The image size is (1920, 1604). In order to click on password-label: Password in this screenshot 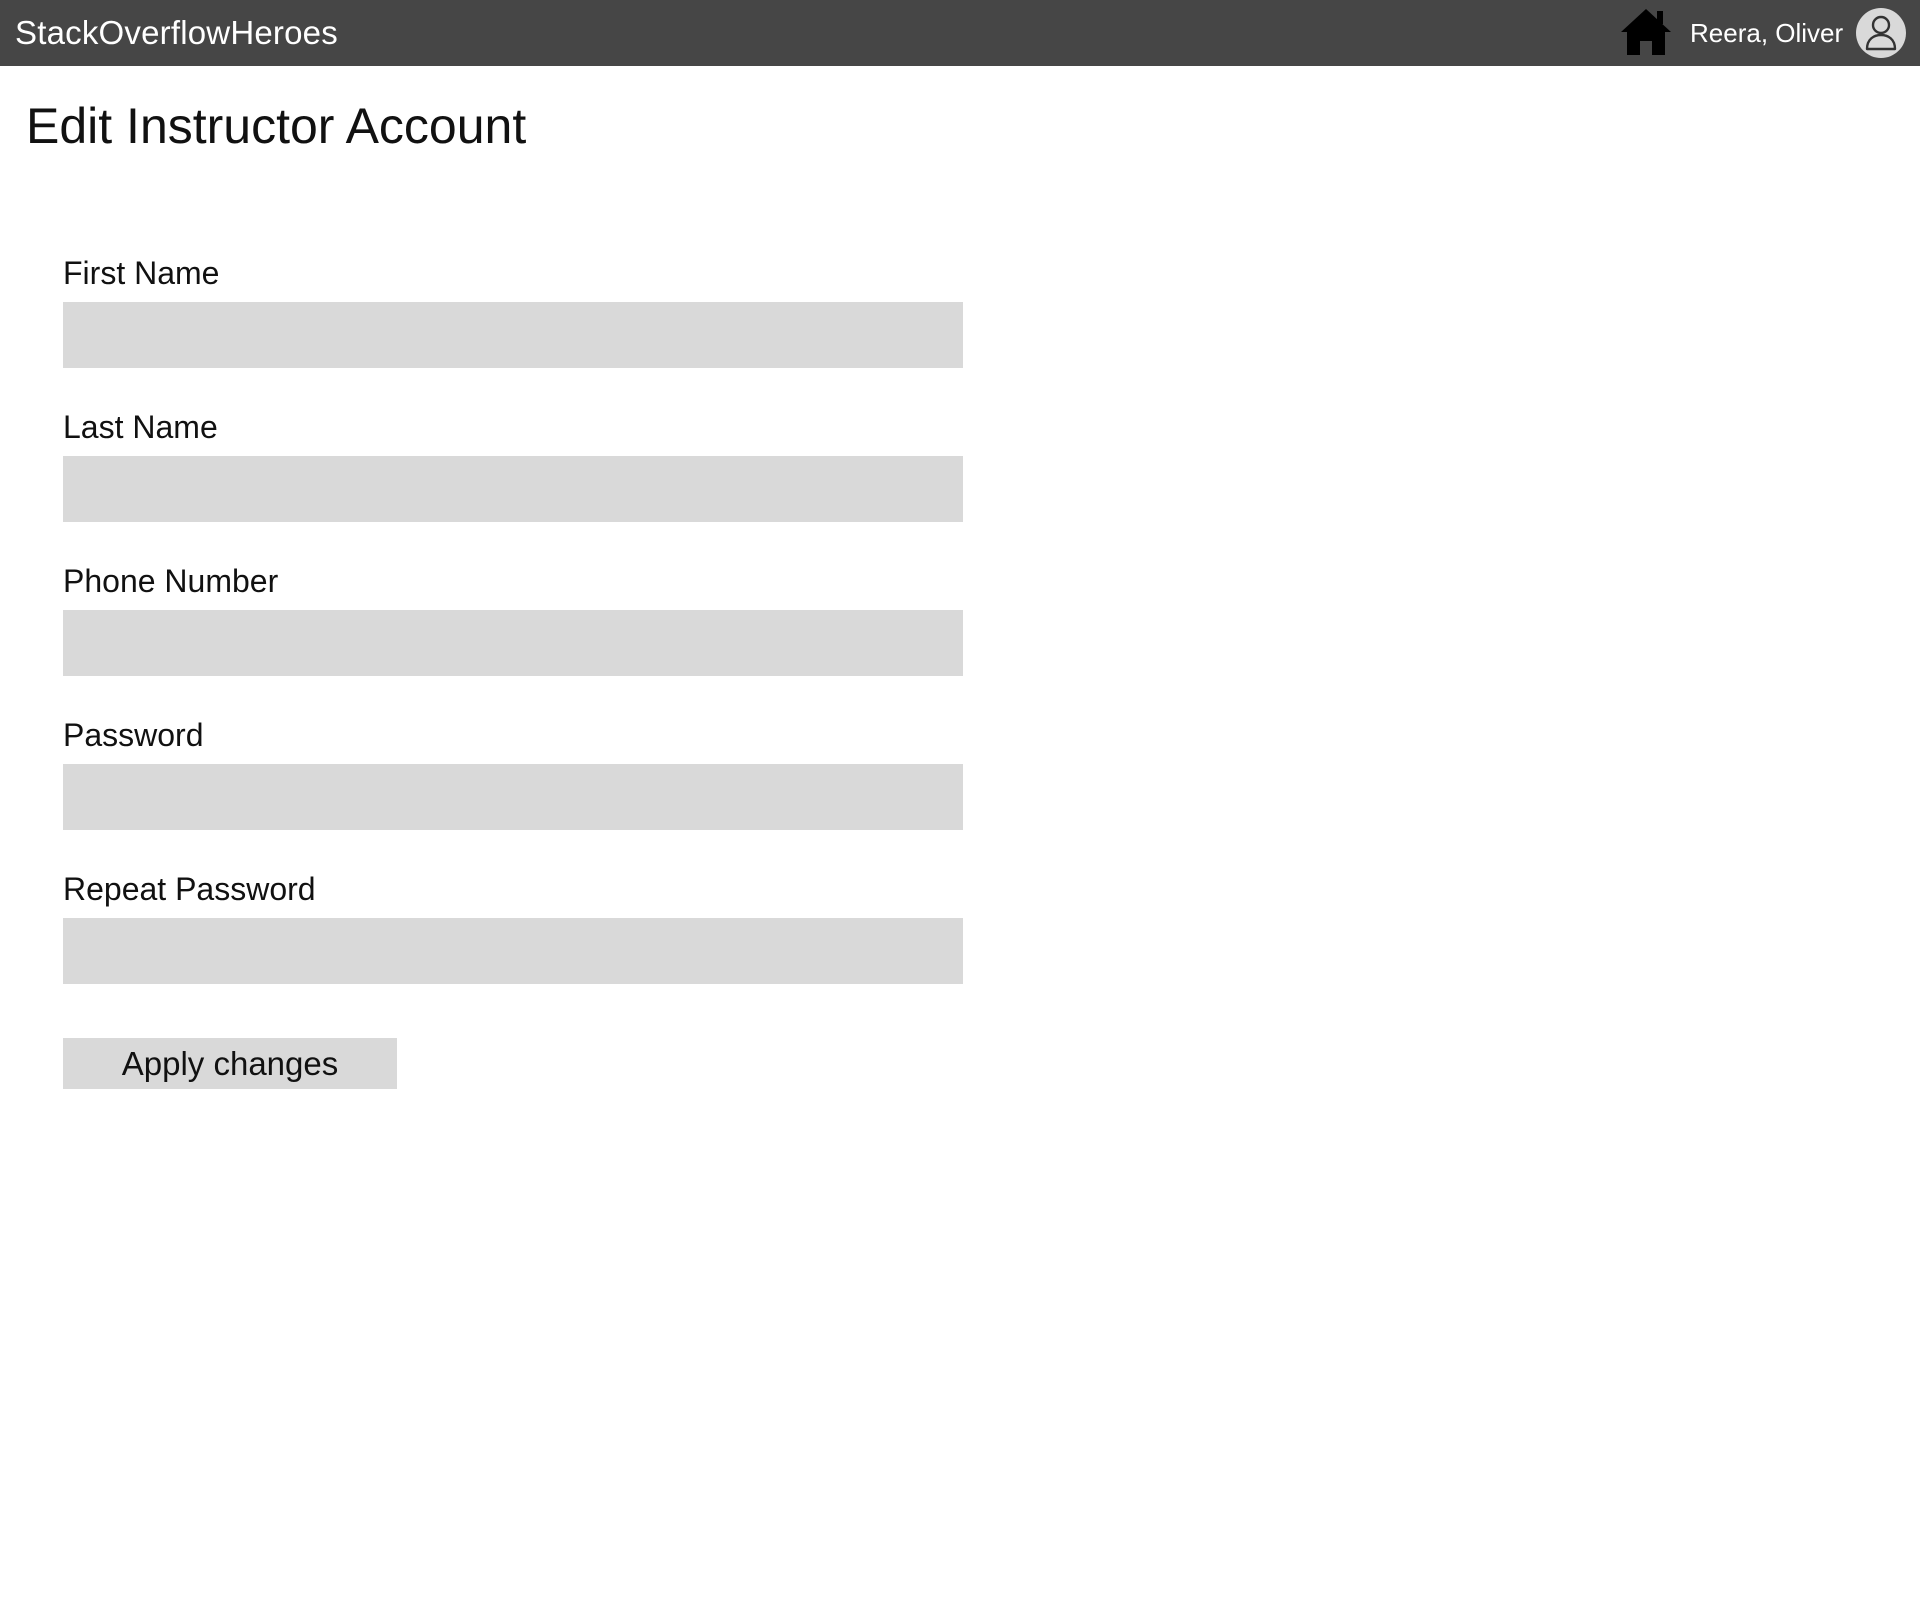, I will do `click(133, 735)`.